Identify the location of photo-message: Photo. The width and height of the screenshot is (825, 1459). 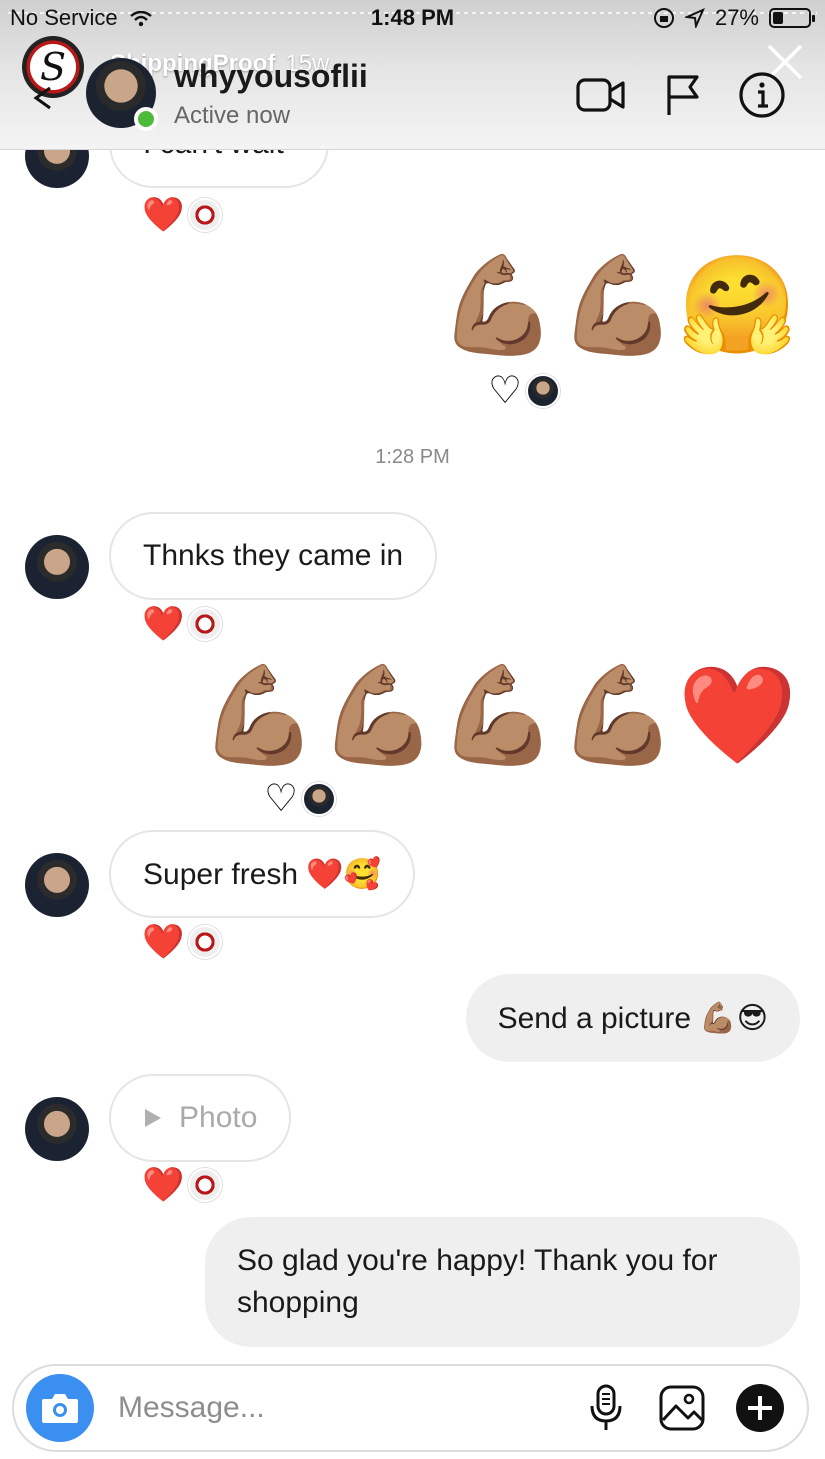
(200, 1118).